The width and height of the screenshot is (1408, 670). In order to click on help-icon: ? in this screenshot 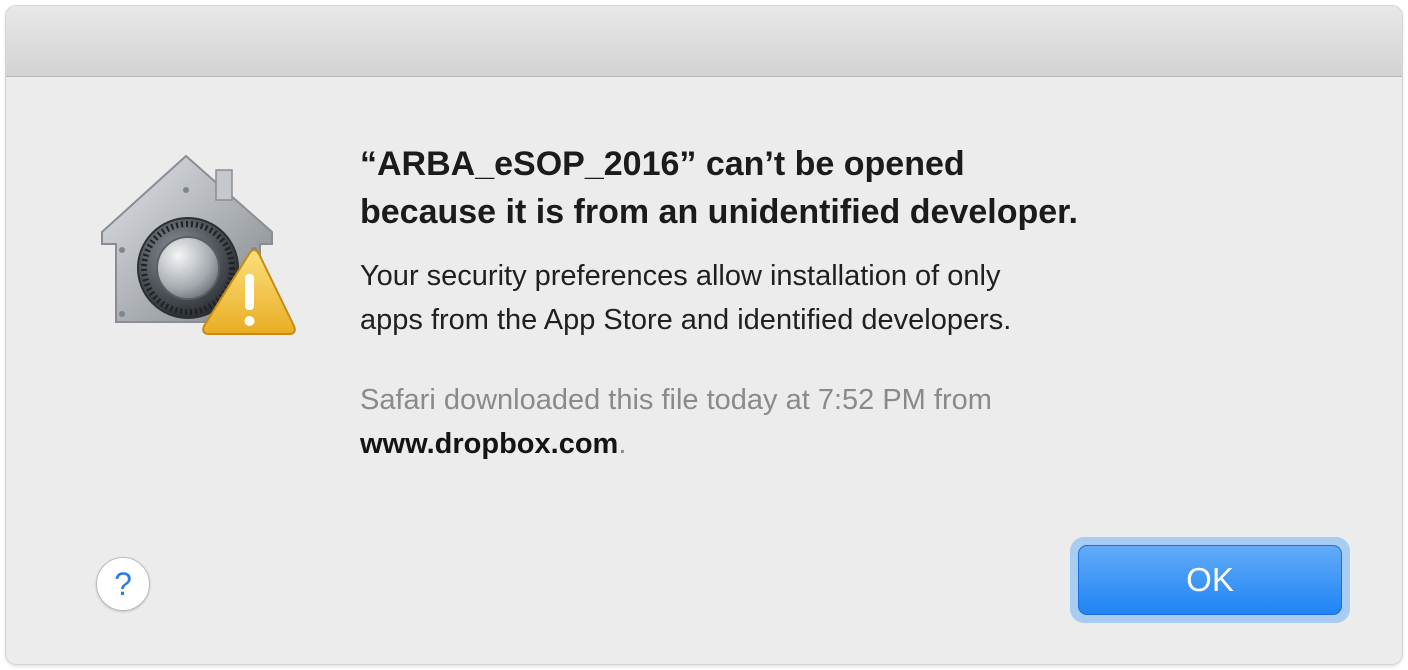, I will do `click(123, 583)`.